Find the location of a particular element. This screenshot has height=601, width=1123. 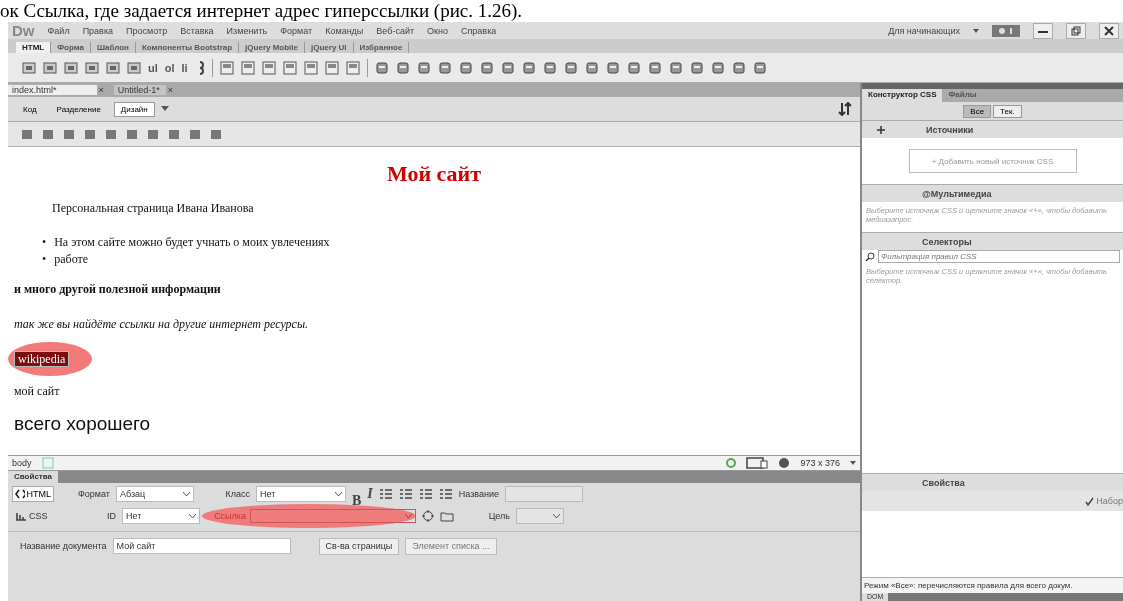

field-label: Формат is located at coordinates (93, 494).